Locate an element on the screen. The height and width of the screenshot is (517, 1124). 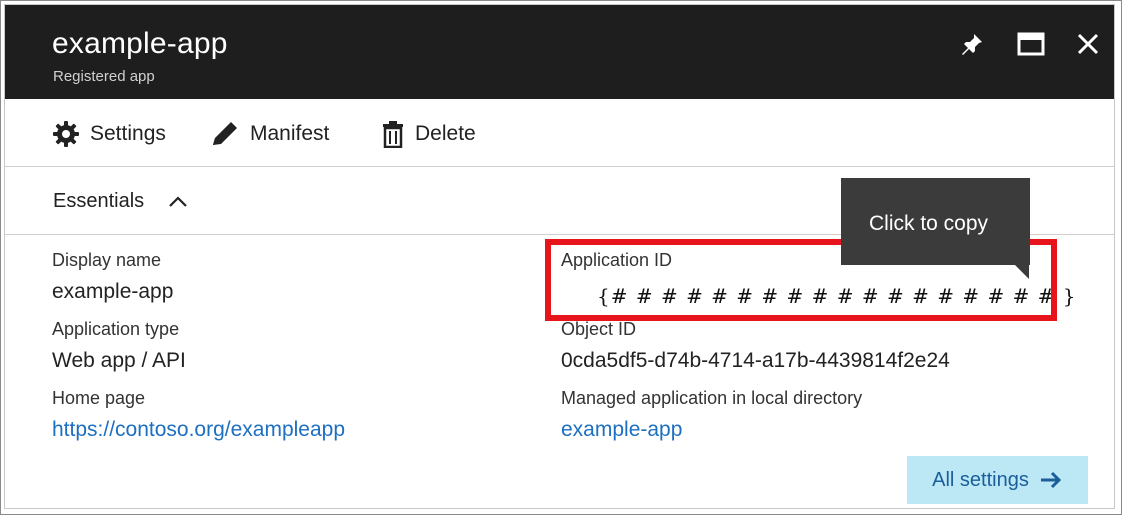
maximize-button is located at coordinates (1031, 44).